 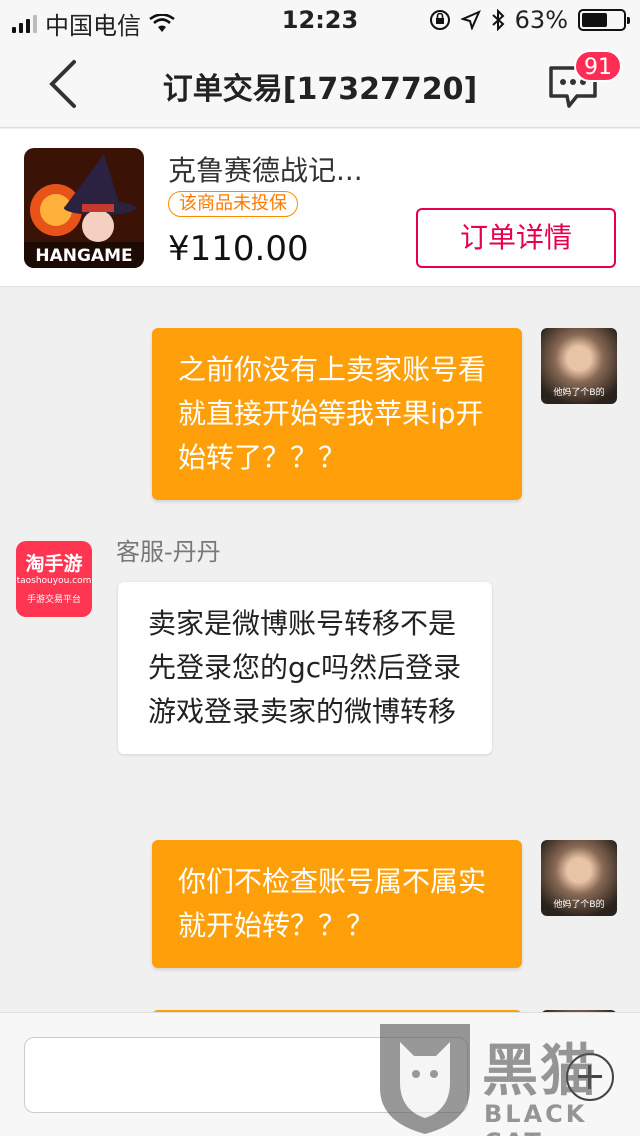 I want to click on battery-percent: 63%, so click(x=541, y=20).